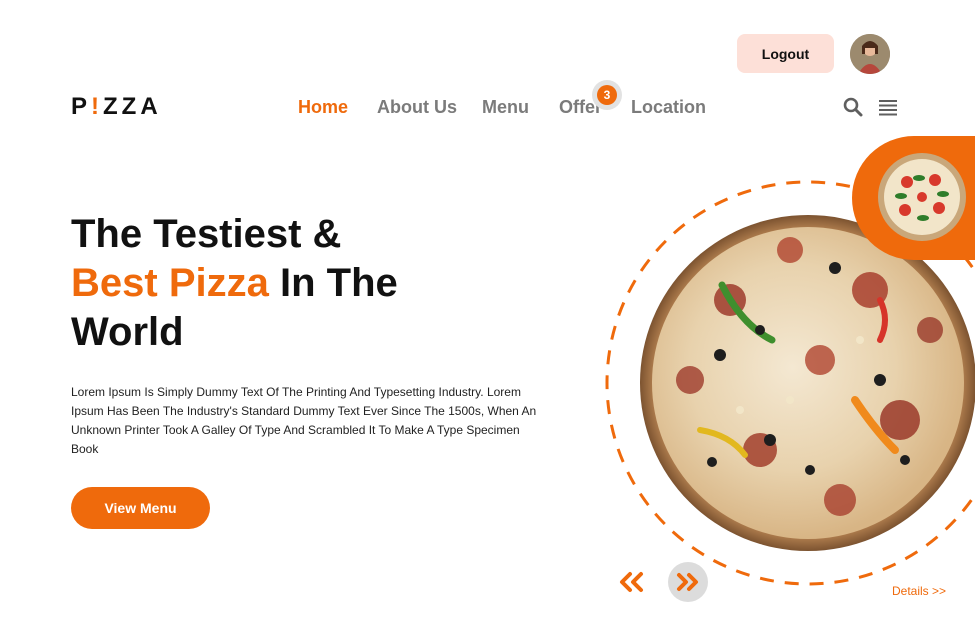 The height and width of the screenshot is (631, 975). I want to click on details-link: Details >>, so click(919, 591).